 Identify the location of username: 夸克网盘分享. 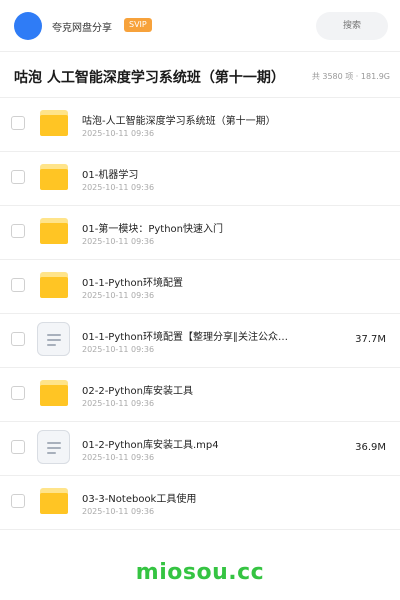
(82, 26).